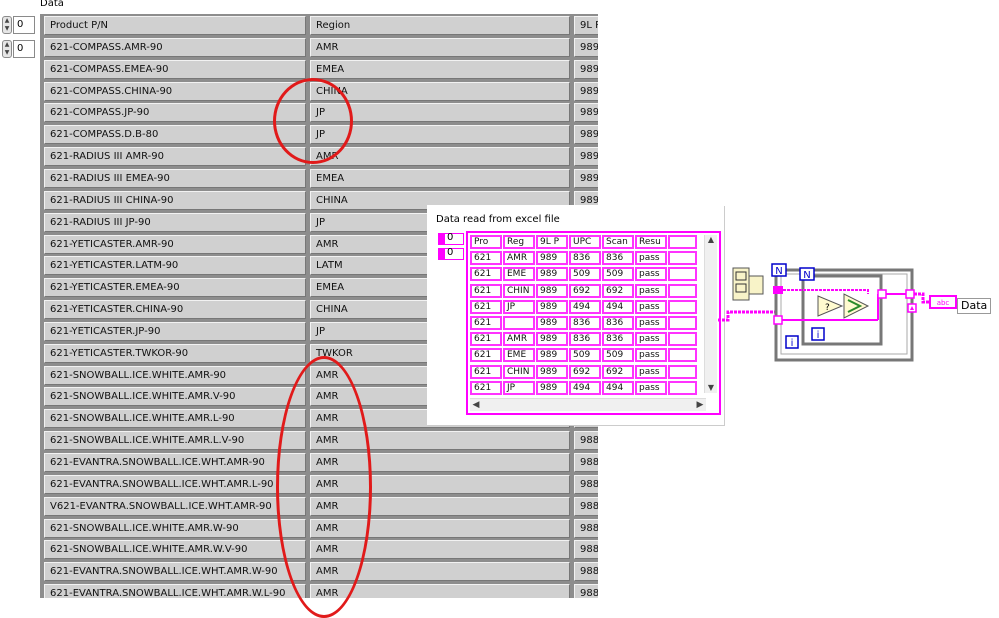 The image size is (999, 618). Describe the element at coordinates (175, 222) in the screenshot. I see `table-cell: 621-RADIUS III JP-90` at that location.